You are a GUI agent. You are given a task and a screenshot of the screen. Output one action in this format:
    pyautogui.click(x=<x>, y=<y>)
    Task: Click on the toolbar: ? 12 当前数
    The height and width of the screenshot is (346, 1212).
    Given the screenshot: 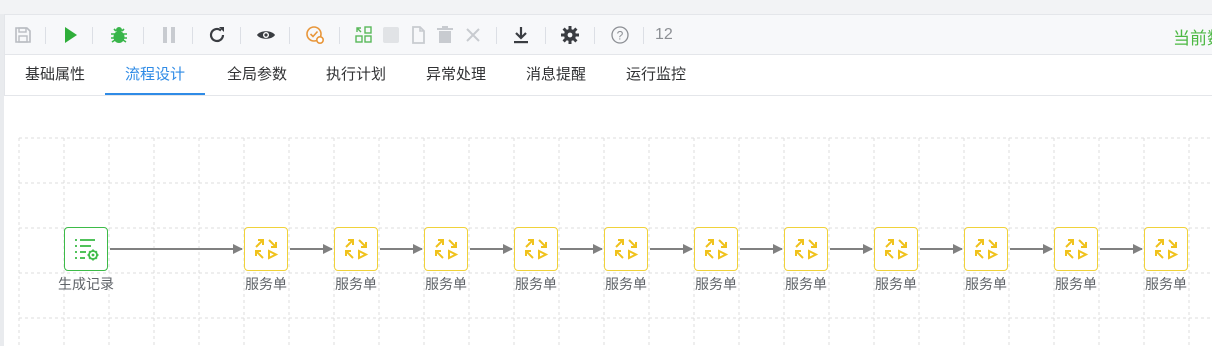 What is the action you would take?
    pyautogui.click(x=608, y=34)
    